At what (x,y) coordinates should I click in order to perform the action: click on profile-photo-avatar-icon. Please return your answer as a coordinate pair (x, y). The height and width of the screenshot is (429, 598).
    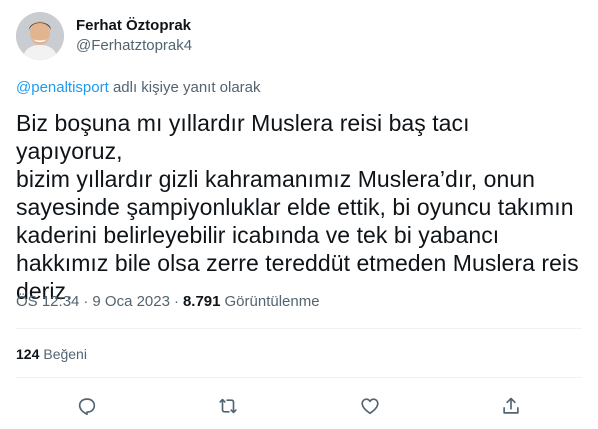
    Looking at the image, I should click on (40, 36).